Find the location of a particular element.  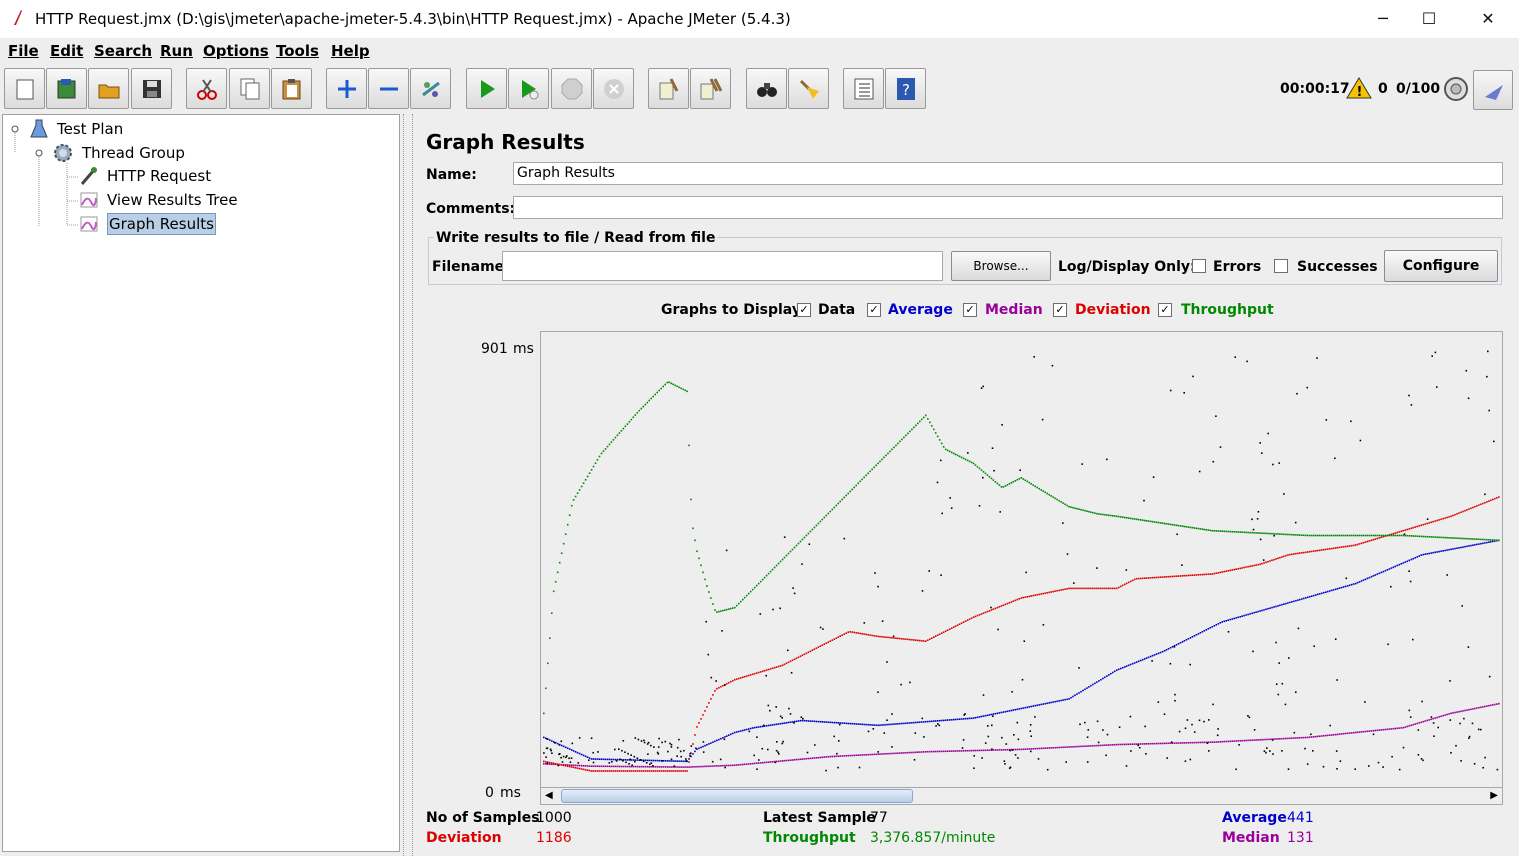

menu-edit: Edit is located at coordinates (66, 51).